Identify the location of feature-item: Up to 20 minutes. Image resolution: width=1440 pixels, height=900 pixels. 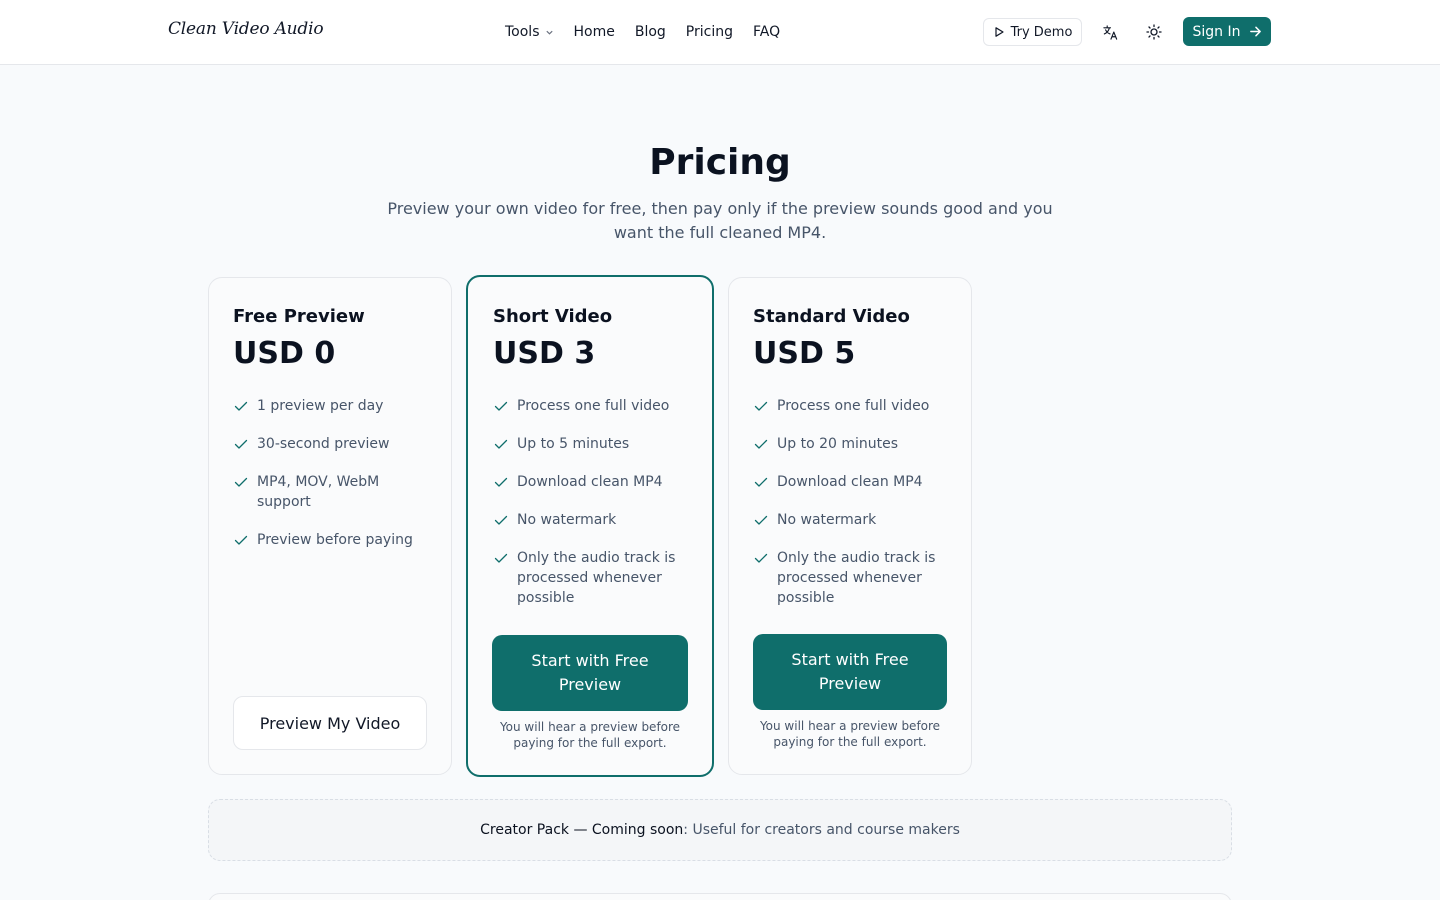
(850, 444).